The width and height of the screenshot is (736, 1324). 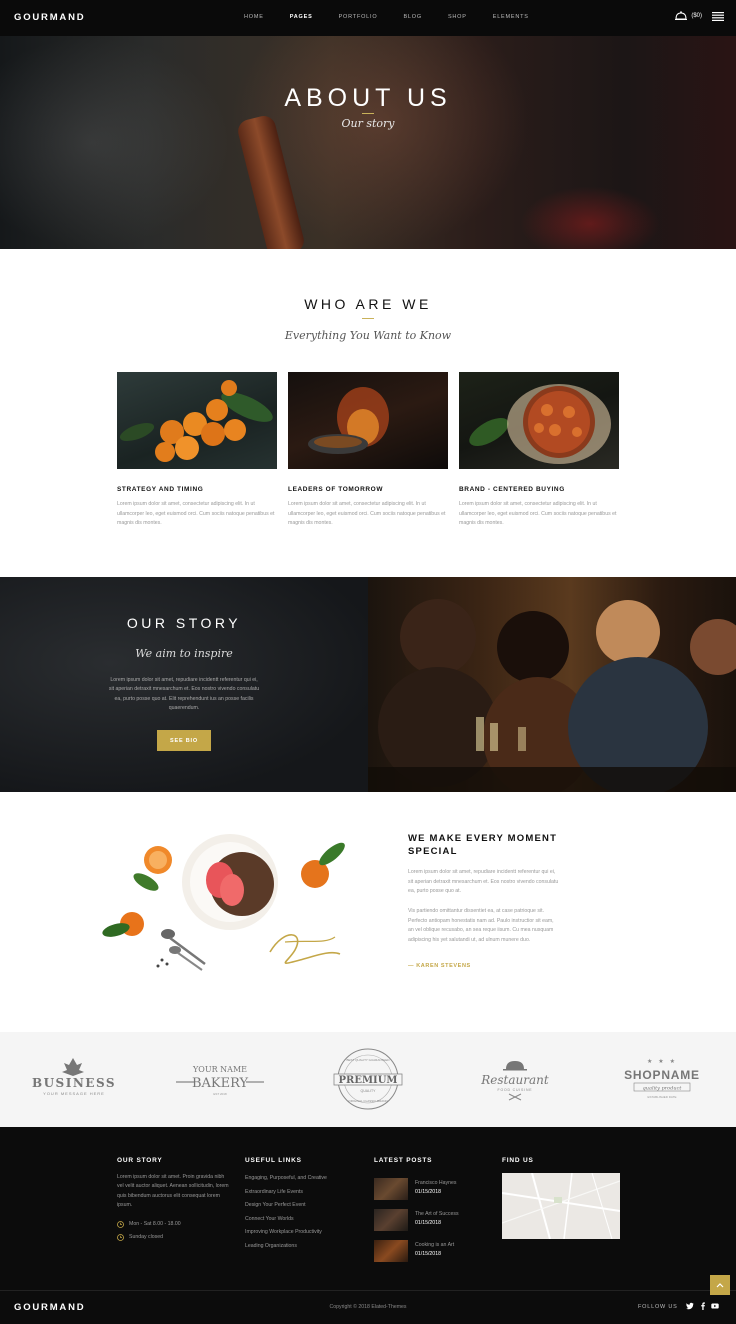 What do you see at coordinates (368, 98) in the screenshot?
I see `page-title: ABOUT US` at bounding box center [368, 98].